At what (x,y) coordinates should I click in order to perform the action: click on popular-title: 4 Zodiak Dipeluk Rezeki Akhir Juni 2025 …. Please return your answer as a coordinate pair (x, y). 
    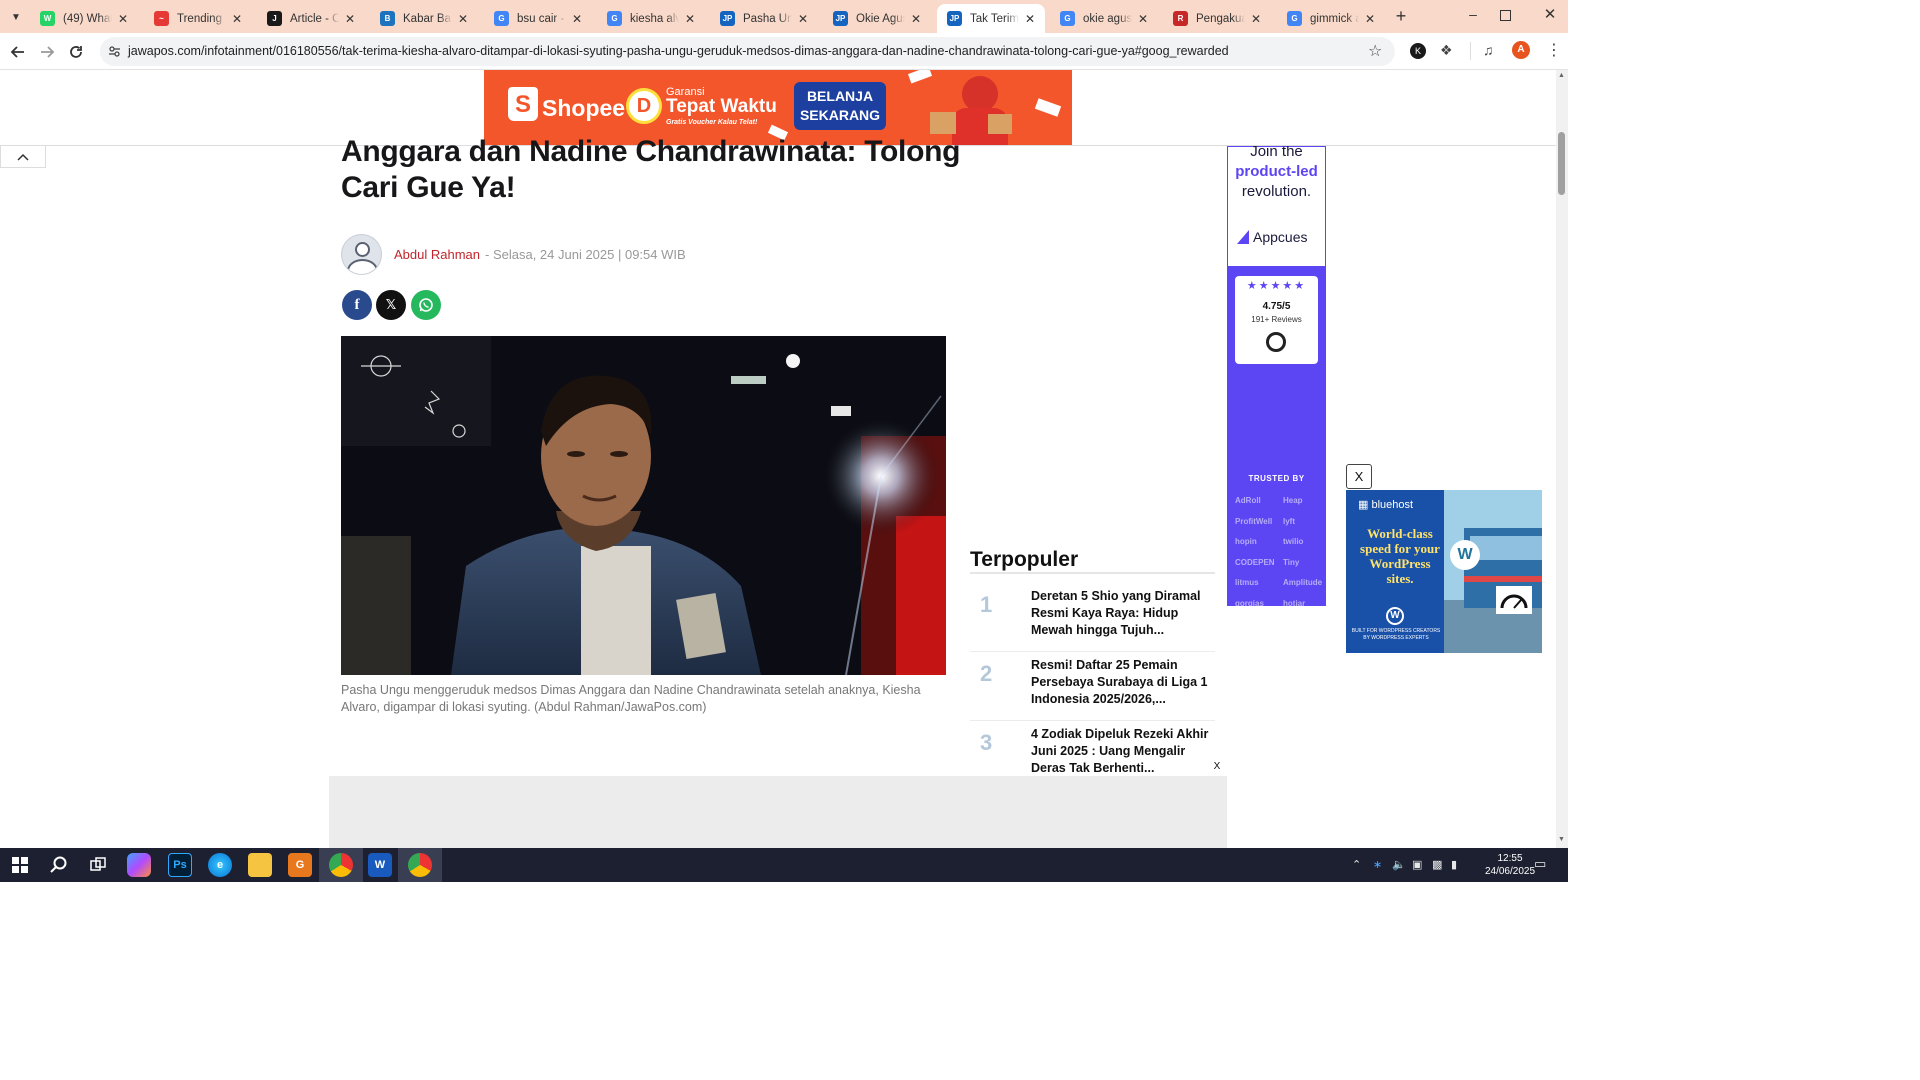
    Looking at the image, I should click on (1121, 751).